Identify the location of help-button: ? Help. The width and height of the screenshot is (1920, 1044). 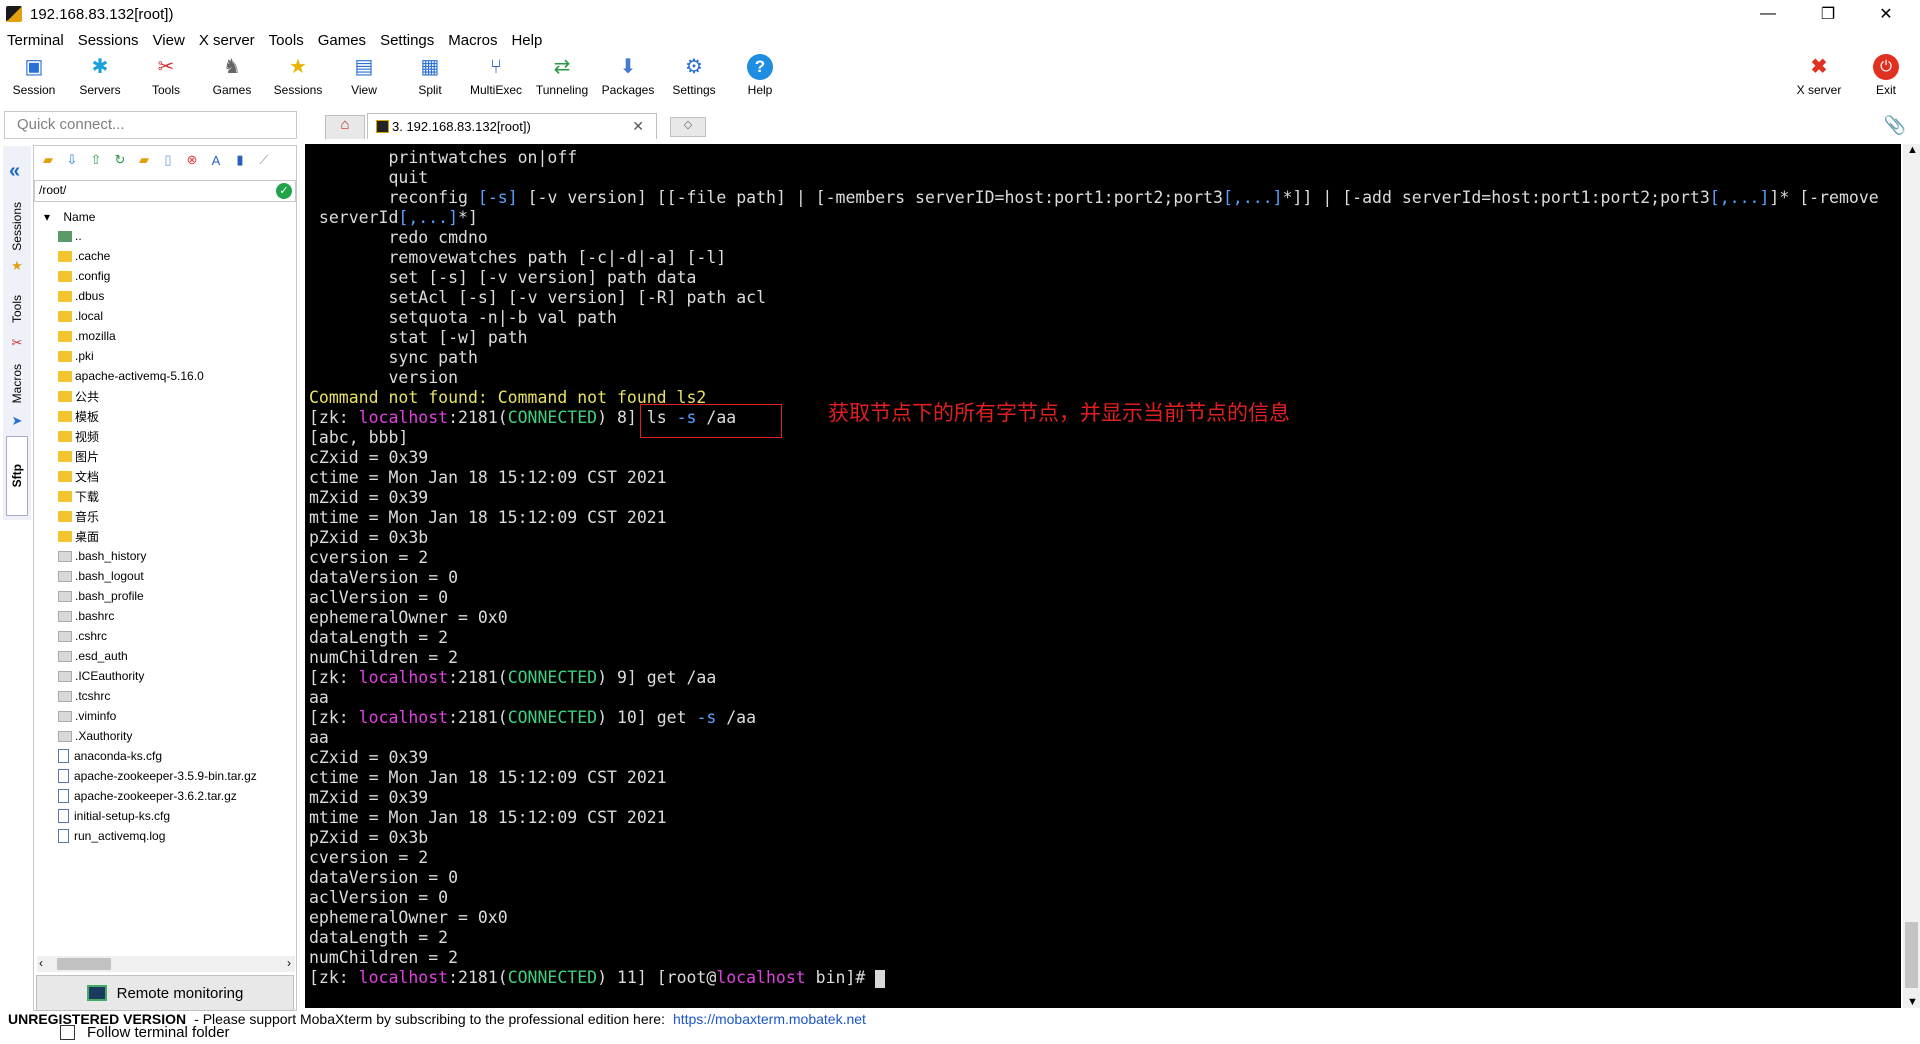
(760, 80).